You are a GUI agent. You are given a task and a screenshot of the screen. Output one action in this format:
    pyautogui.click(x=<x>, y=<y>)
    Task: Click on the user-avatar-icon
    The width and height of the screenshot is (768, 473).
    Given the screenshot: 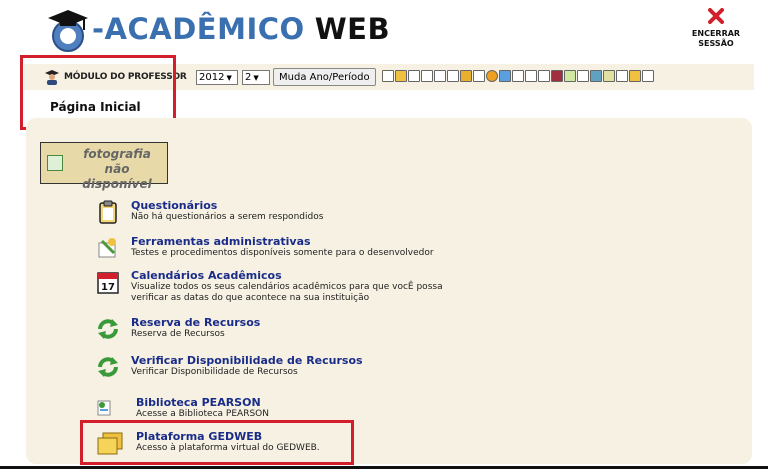 What is the action you would take?
    pyautogui.click(x=55, y=163)
    